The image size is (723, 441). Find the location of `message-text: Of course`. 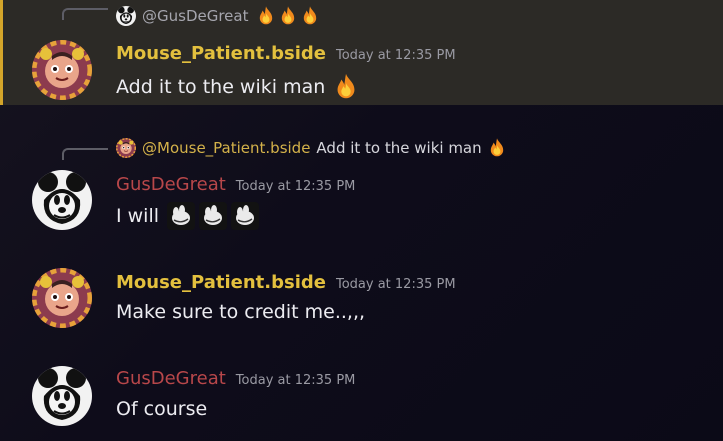

message-text: Of course is located at coordinates (162, 409).